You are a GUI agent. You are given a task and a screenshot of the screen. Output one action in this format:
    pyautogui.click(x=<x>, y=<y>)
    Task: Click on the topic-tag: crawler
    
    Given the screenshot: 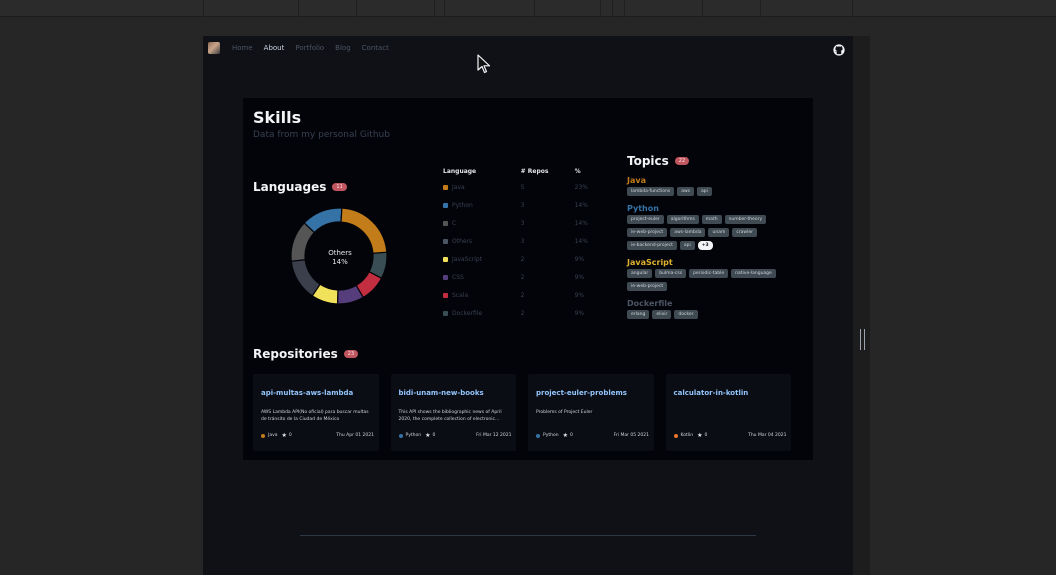 What is the action you would take?
    pyautogui.click(x=744, y=232)
    